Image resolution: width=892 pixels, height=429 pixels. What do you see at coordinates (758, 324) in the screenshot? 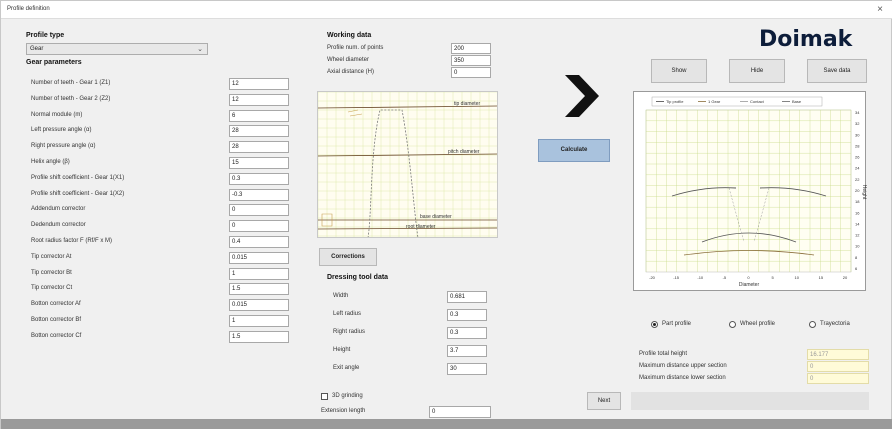
I see `view-option-label: Wheel profile` at bounding box center [758, 324].